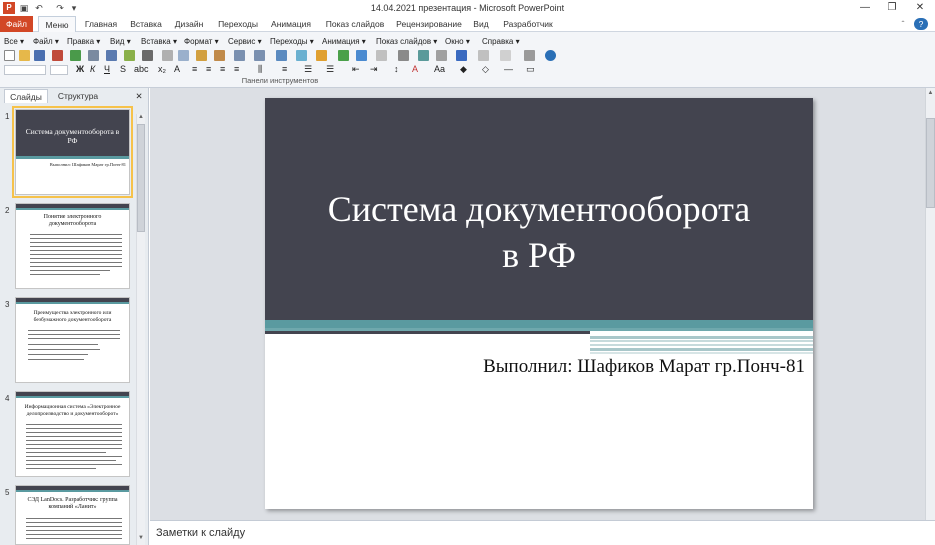 The width and height of the screenshot is (935, 545). Describe the element at coordinates (219, 55) in the screenshot. I see `format-painter-icon` at that location.